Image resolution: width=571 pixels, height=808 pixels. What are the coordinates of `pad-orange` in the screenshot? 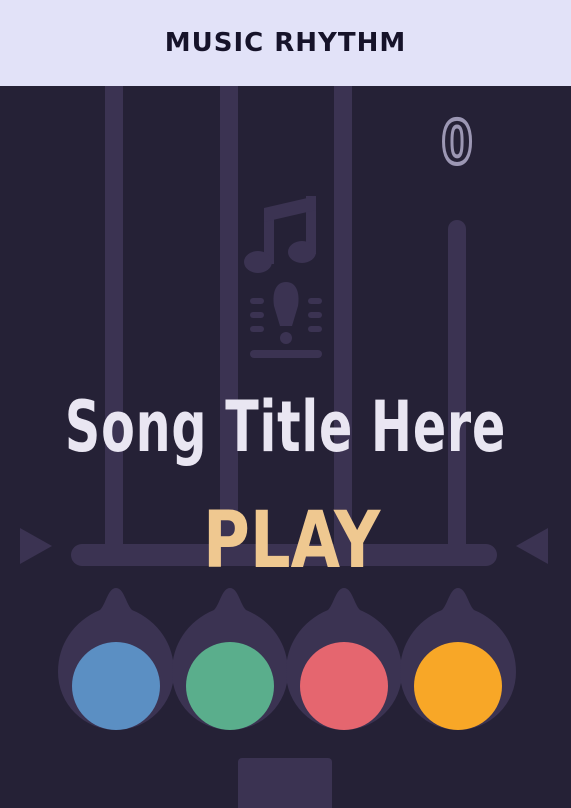 It's located at (458, 686).